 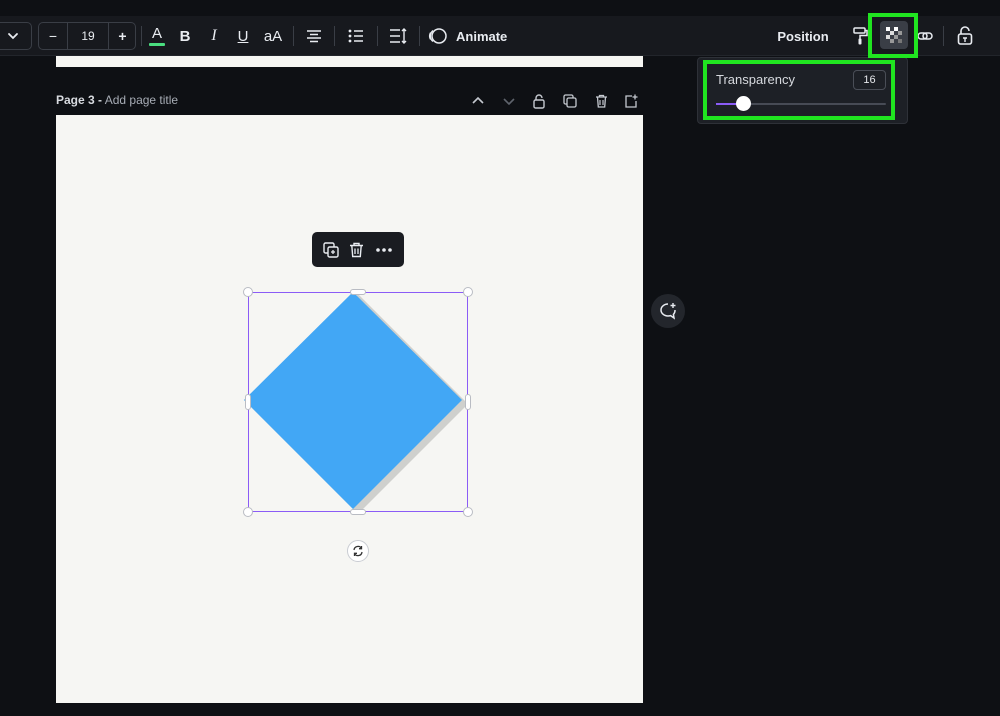 I want to click on chevron-up-icon, so click(x=478, y=101).